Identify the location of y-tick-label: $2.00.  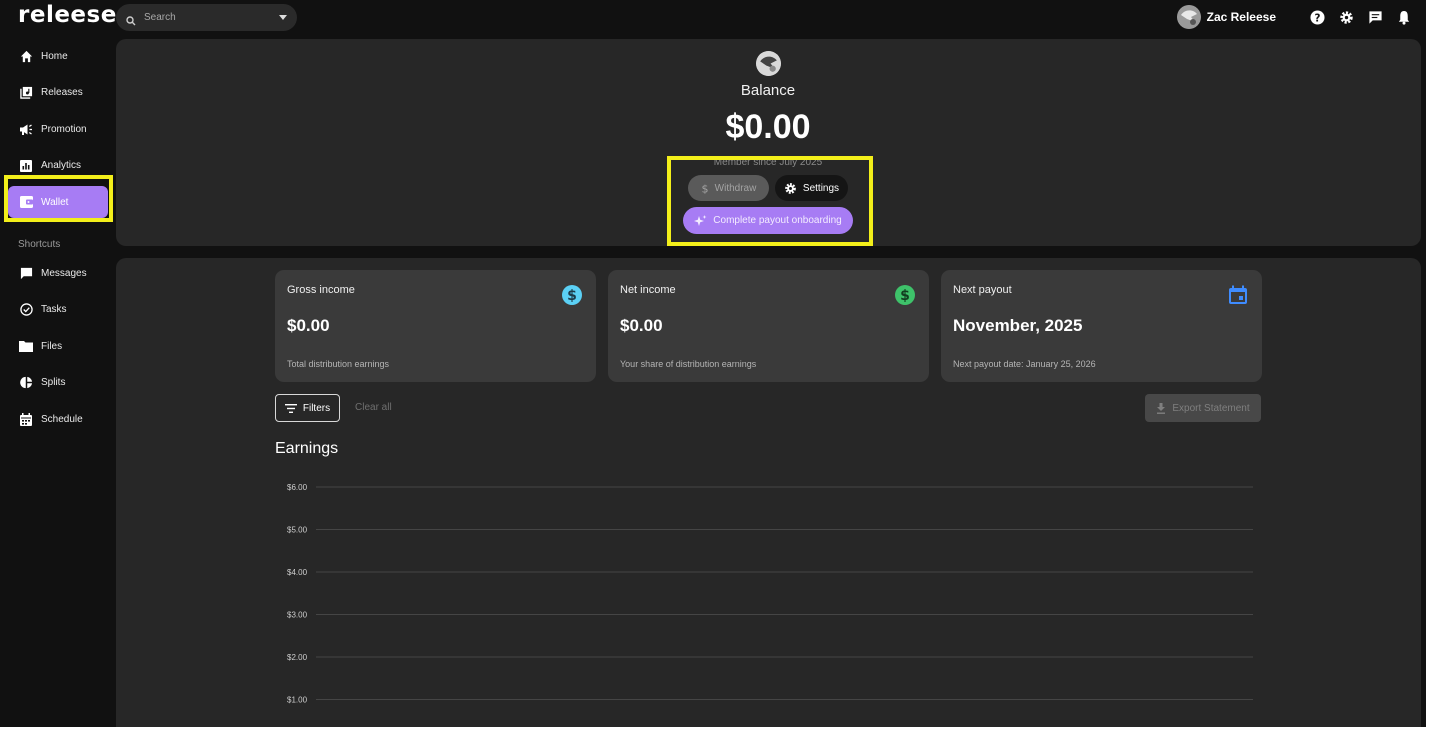
(297, 657).